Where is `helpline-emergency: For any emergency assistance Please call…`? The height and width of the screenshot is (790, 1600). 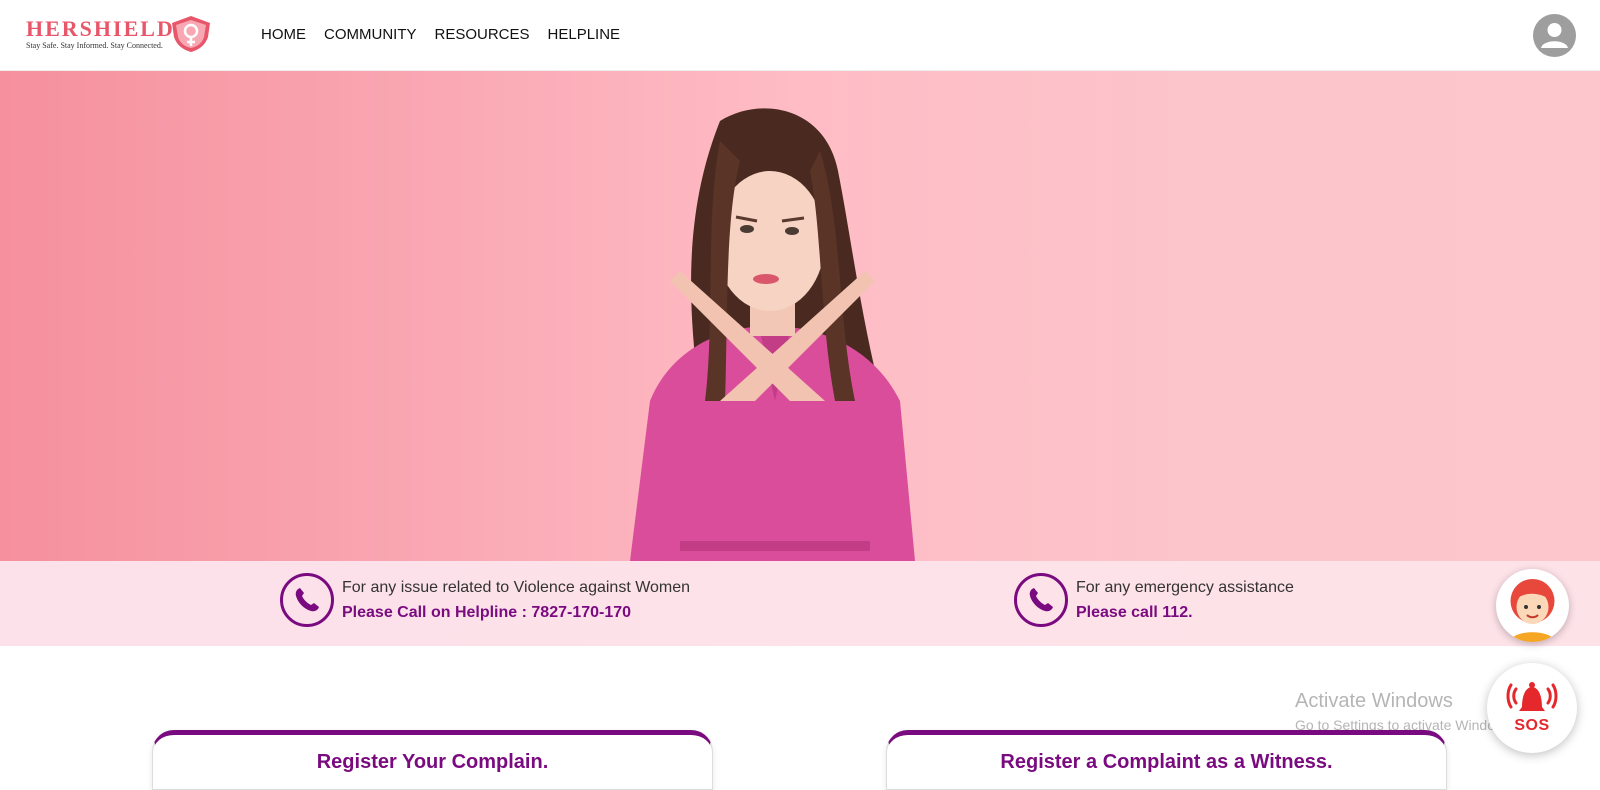 helpline-emergency: For any emergency assistance Please call… is located at coordinates (1154, 600).